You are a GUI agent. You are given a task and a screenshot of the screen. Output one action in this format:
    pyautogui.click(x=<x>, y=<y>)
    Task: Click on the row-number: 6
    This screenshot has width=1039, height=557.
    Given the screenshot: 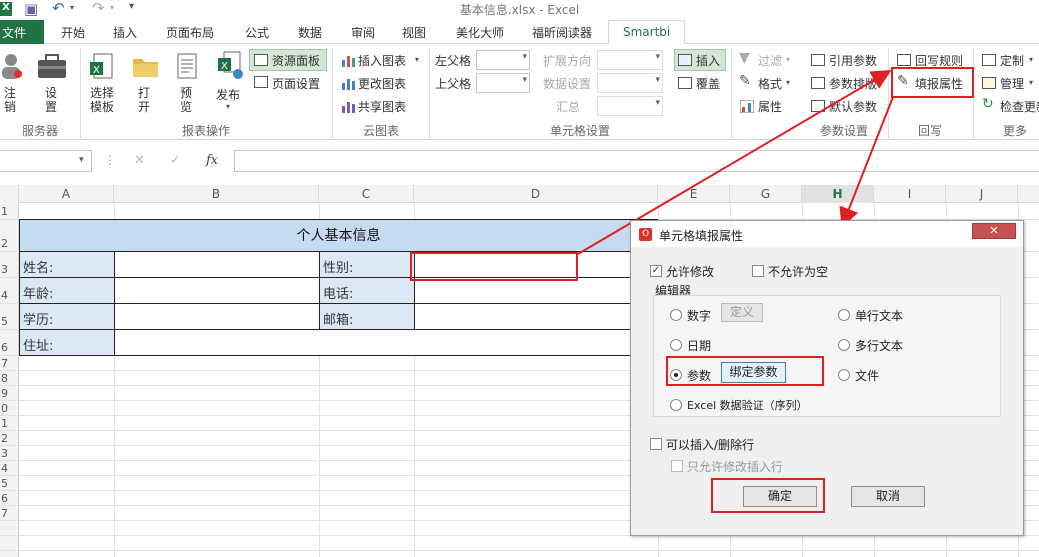 What is the action you would take?
    pyautogui.click(x=9, y=347)
    